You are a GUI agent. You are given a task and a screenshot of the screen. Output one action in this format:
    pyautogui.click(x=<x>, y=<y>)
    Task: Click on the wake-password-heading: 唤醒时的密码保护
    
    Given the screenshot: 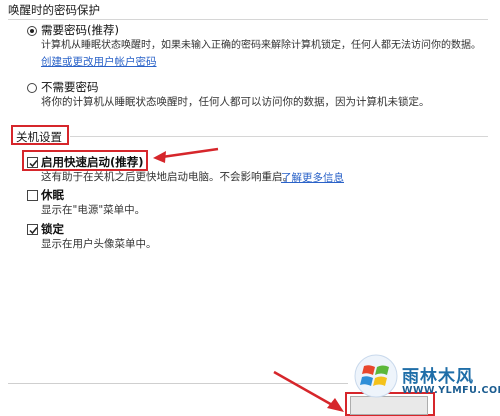 What is the action you would take?
    pyautogui.click(x=54, y=10)
    